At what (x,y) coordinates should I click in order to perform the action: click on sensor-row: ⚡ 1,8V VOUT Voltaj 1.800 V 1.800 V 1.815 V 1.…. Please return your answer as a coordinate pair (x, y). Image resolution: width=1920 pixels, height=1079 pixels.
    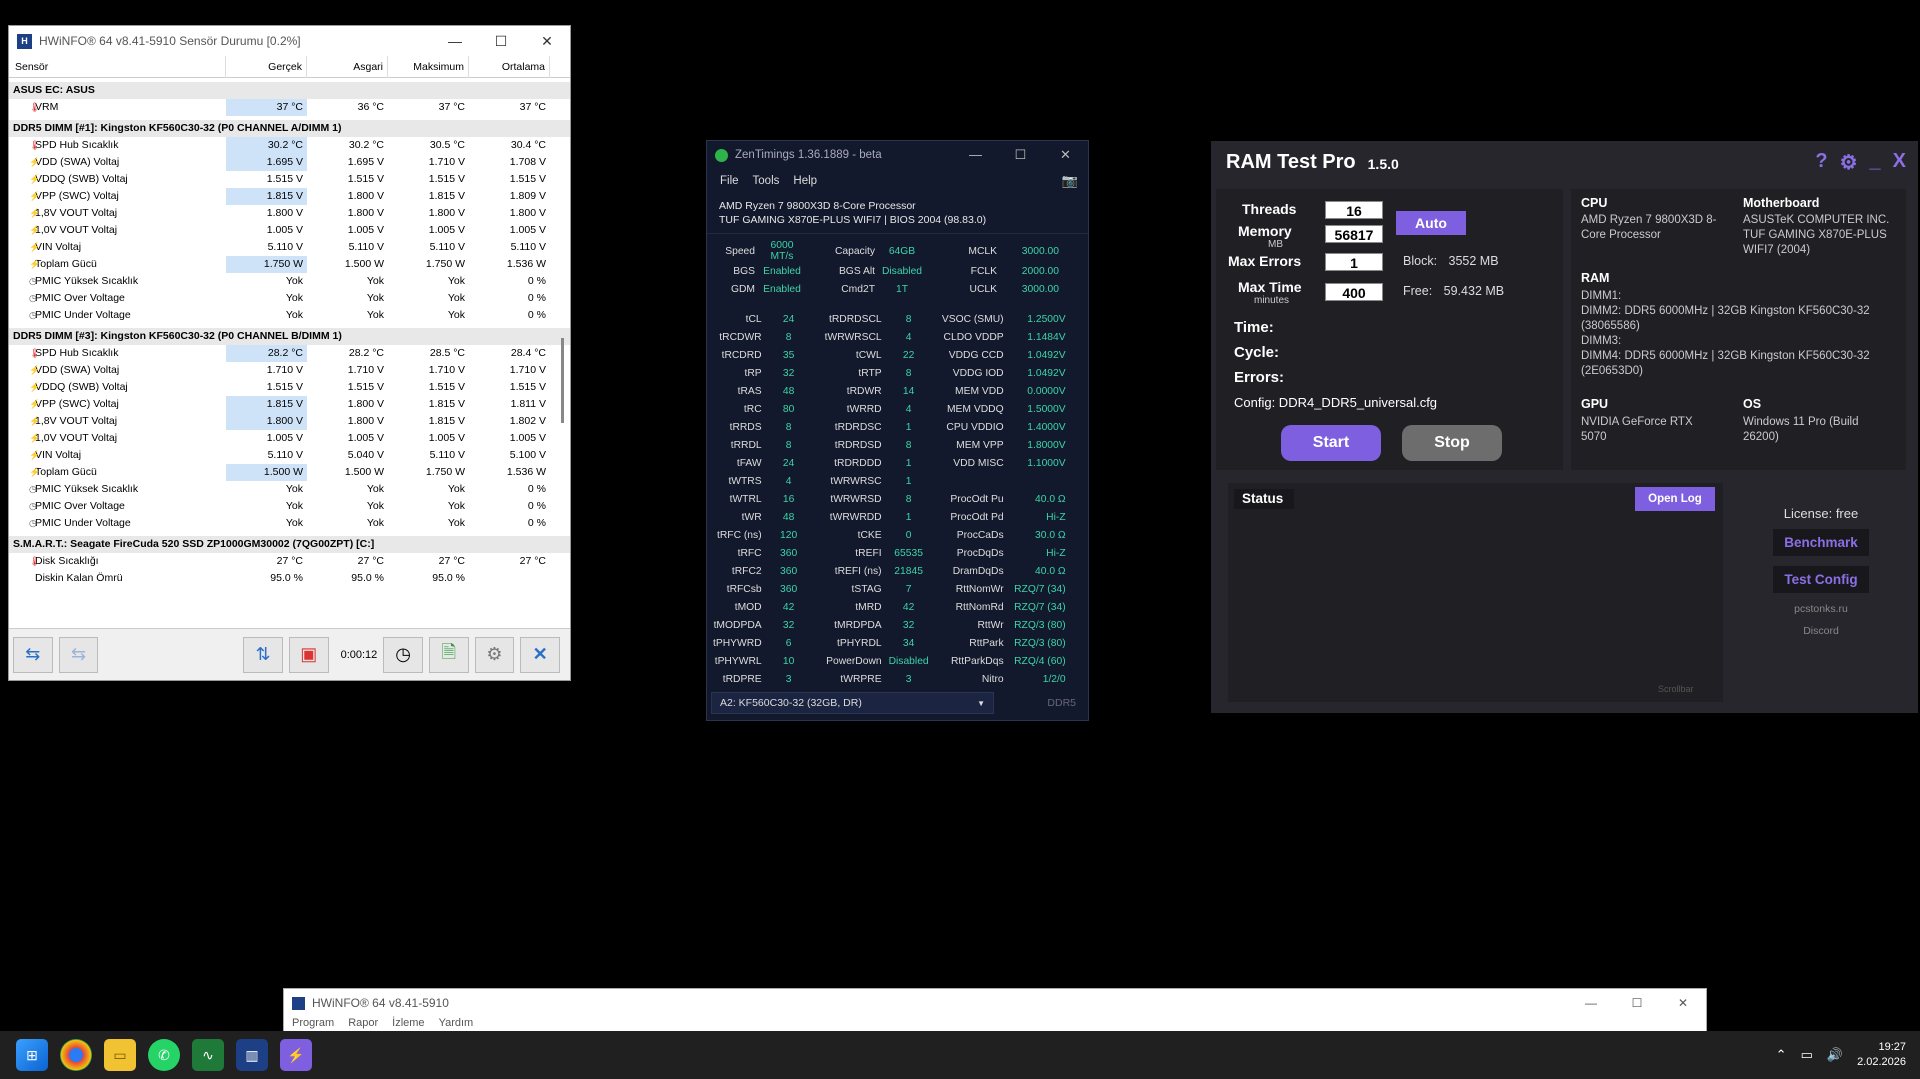
    Looking at the image, I should click on (289, 421).